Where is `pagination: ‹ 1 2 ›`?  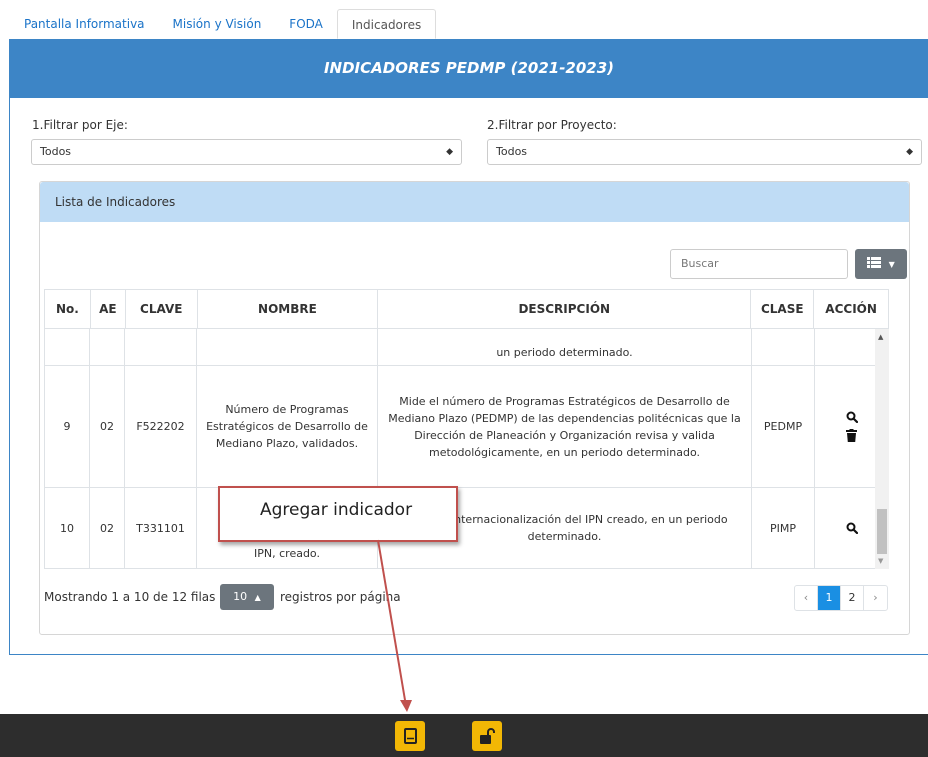 pagination: ‹ 1 2 › is located at coordinates (841, 598).